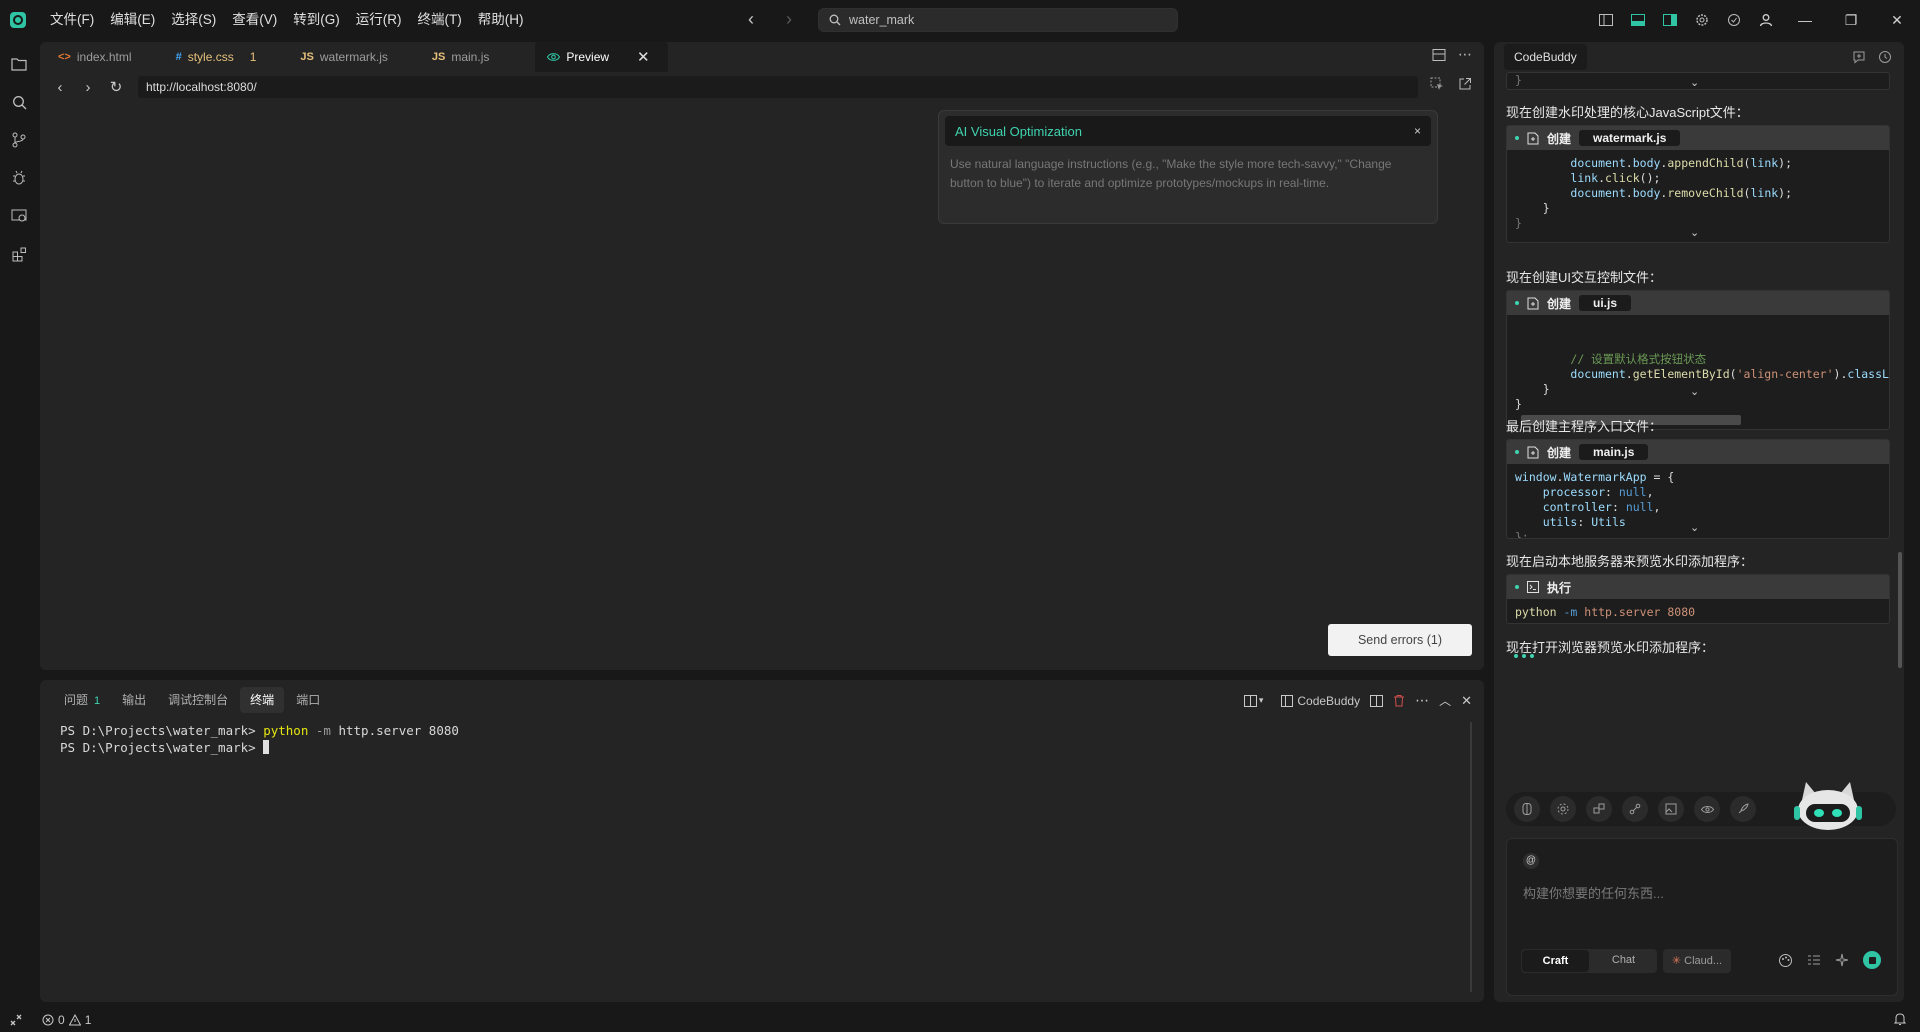  What do you see at coordinates (501, 20) in the screenshot?
I see `menu-help: 帮助(H)` at bounding box center [501, 20].